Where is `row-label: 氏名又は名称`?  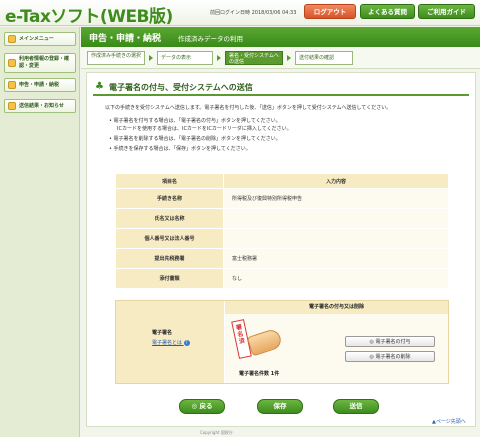 row-label: 氏名又は名称 is located at coordinates (169, 218).